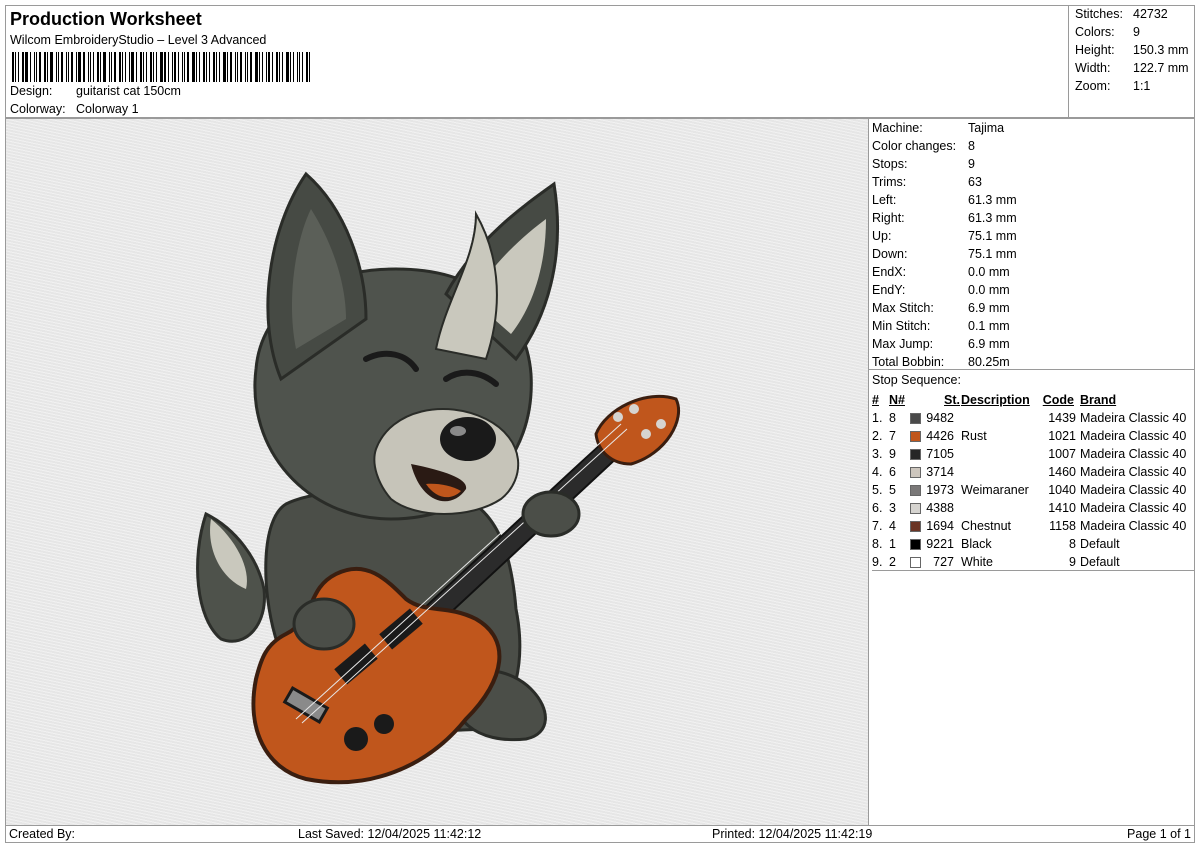  I want to click on info-label: Stops:, so click(890, 164).